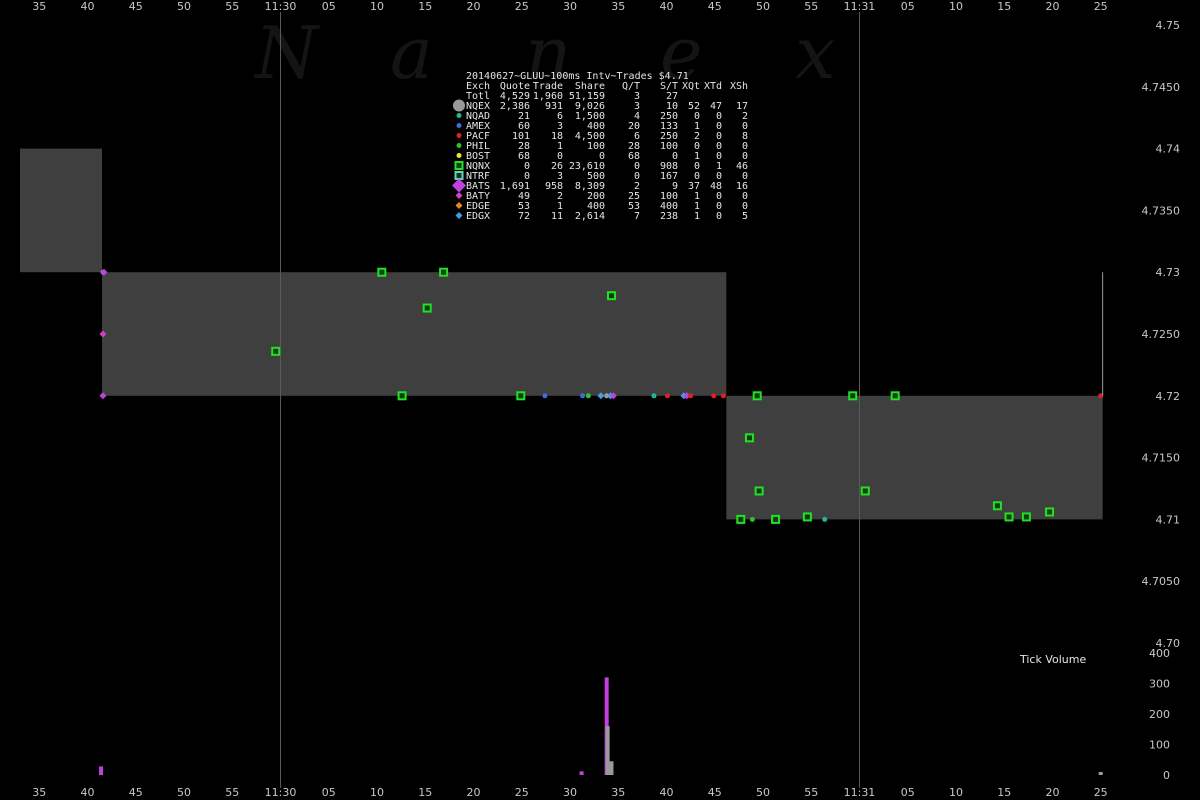 This screenshot has width=1200, height=800. I want to click on legend-column-header: XQt, so click(691, 86).